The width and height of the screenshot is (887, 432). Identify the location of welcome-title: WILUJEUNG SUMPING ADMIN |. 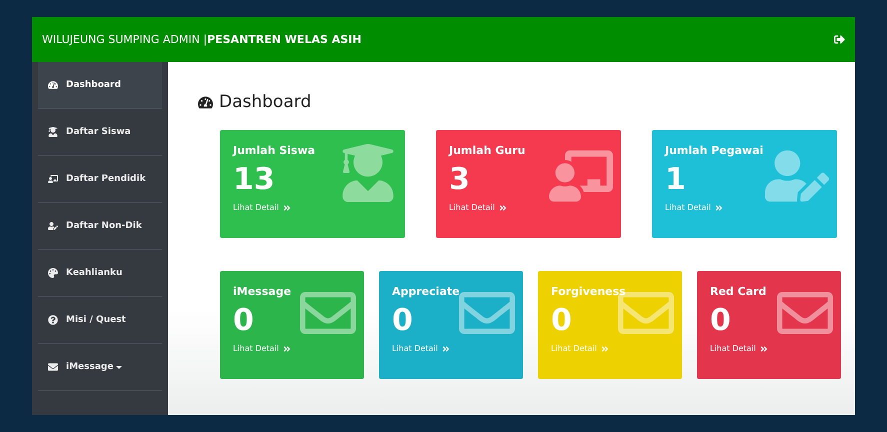
(125, 39).